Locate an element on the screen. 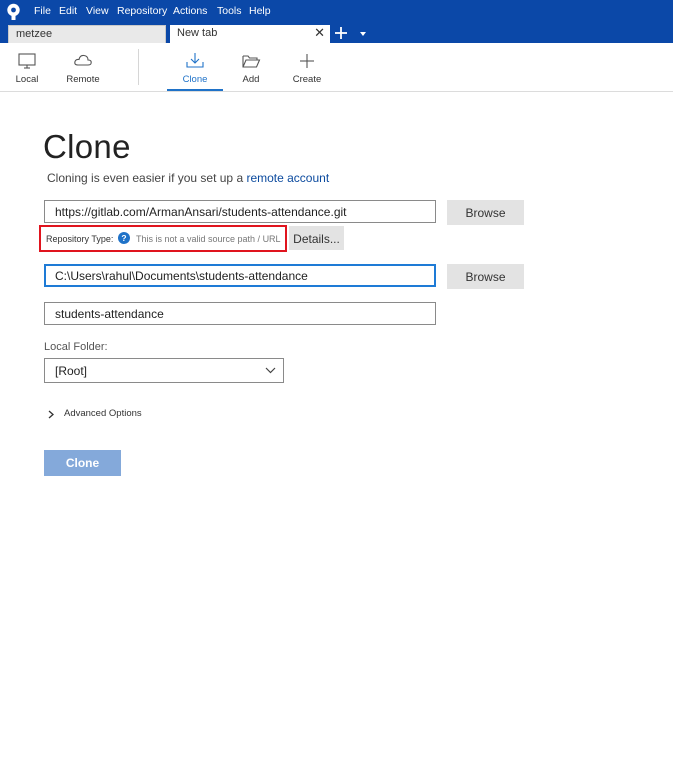  local-label: Local is located at coordinates (27, 79).